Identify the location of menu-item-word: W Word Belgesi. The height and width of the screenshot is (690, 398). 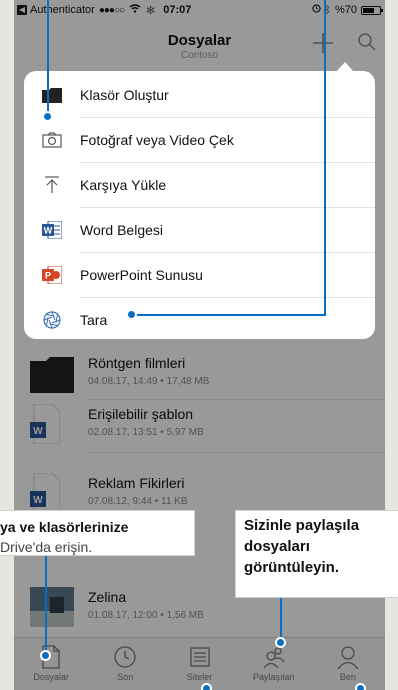
(199, 230).